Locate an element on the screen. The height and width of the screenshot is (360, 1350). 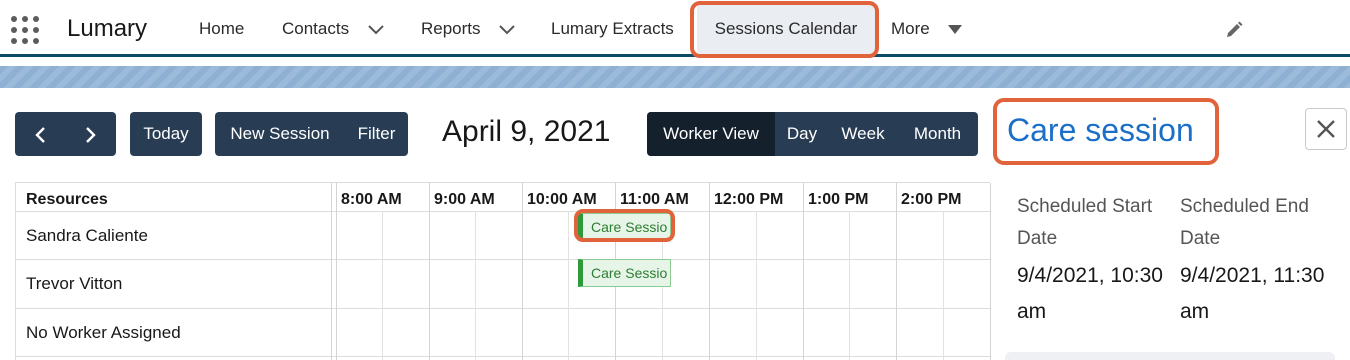
time-slot-label: 2:00 PM is located at coordinates (931, 199).